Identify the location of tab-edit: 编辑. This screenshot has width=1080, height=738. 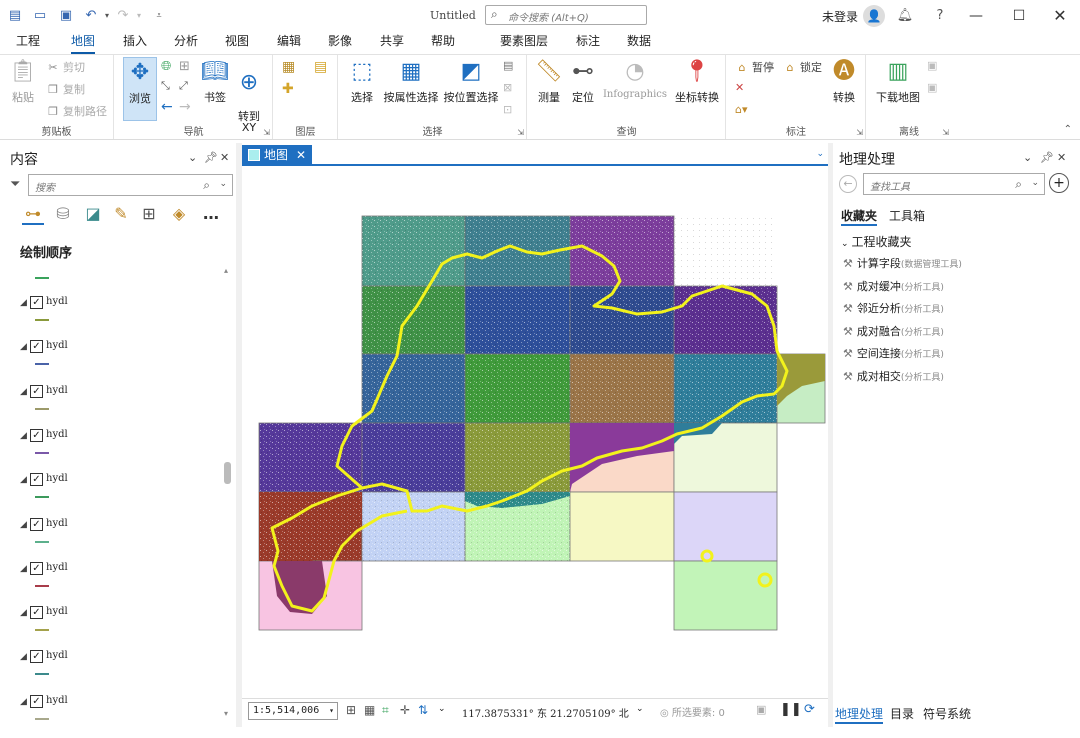
(289, 43).